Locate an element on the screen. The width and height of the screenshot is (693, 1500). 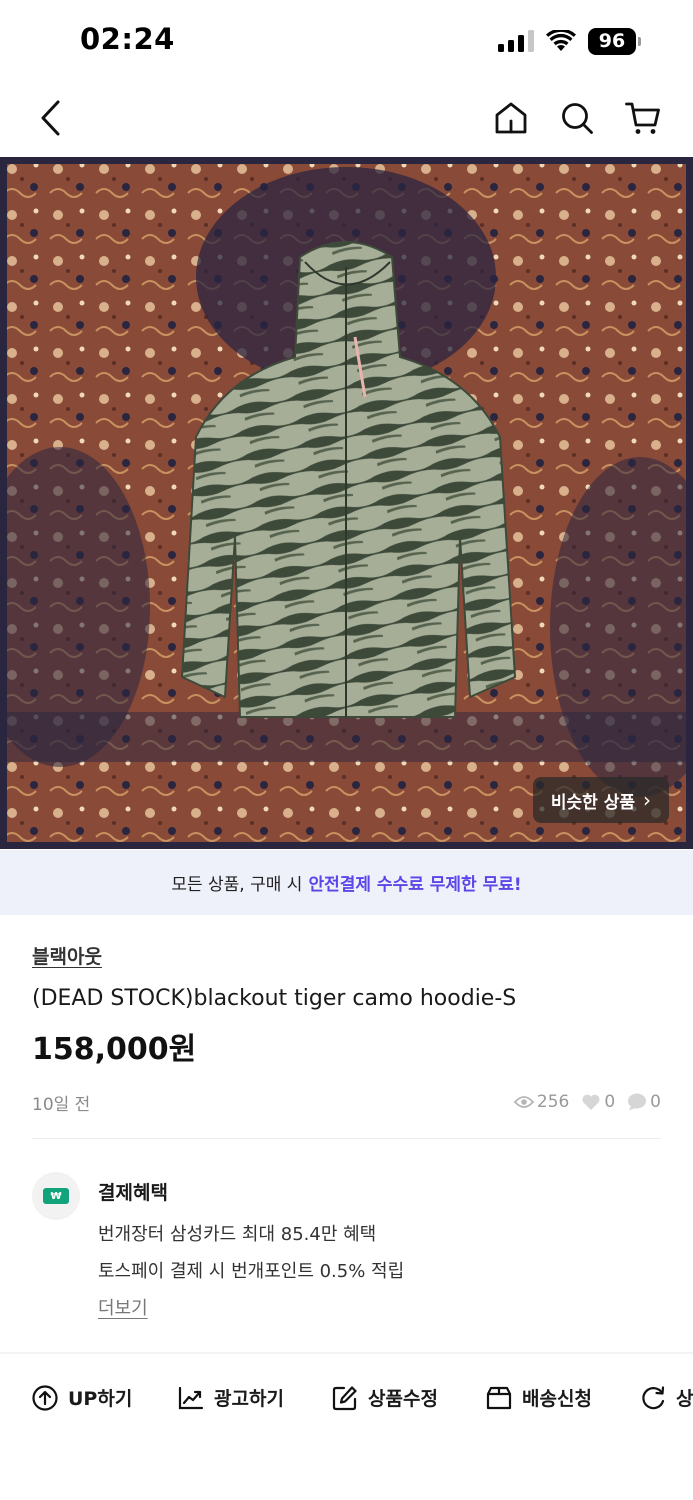
arrow-up-circle-icon is located at coordinates (45, 1397).